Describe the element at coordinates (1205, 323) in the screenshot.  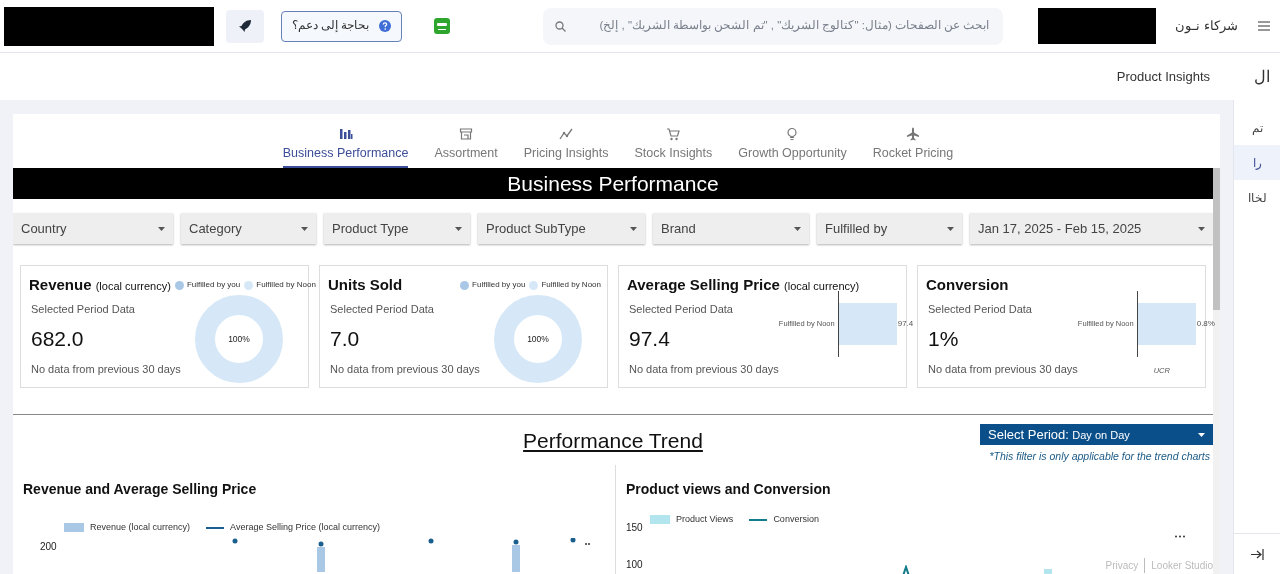
I see `bar-value-label: 0.8%` at that location.